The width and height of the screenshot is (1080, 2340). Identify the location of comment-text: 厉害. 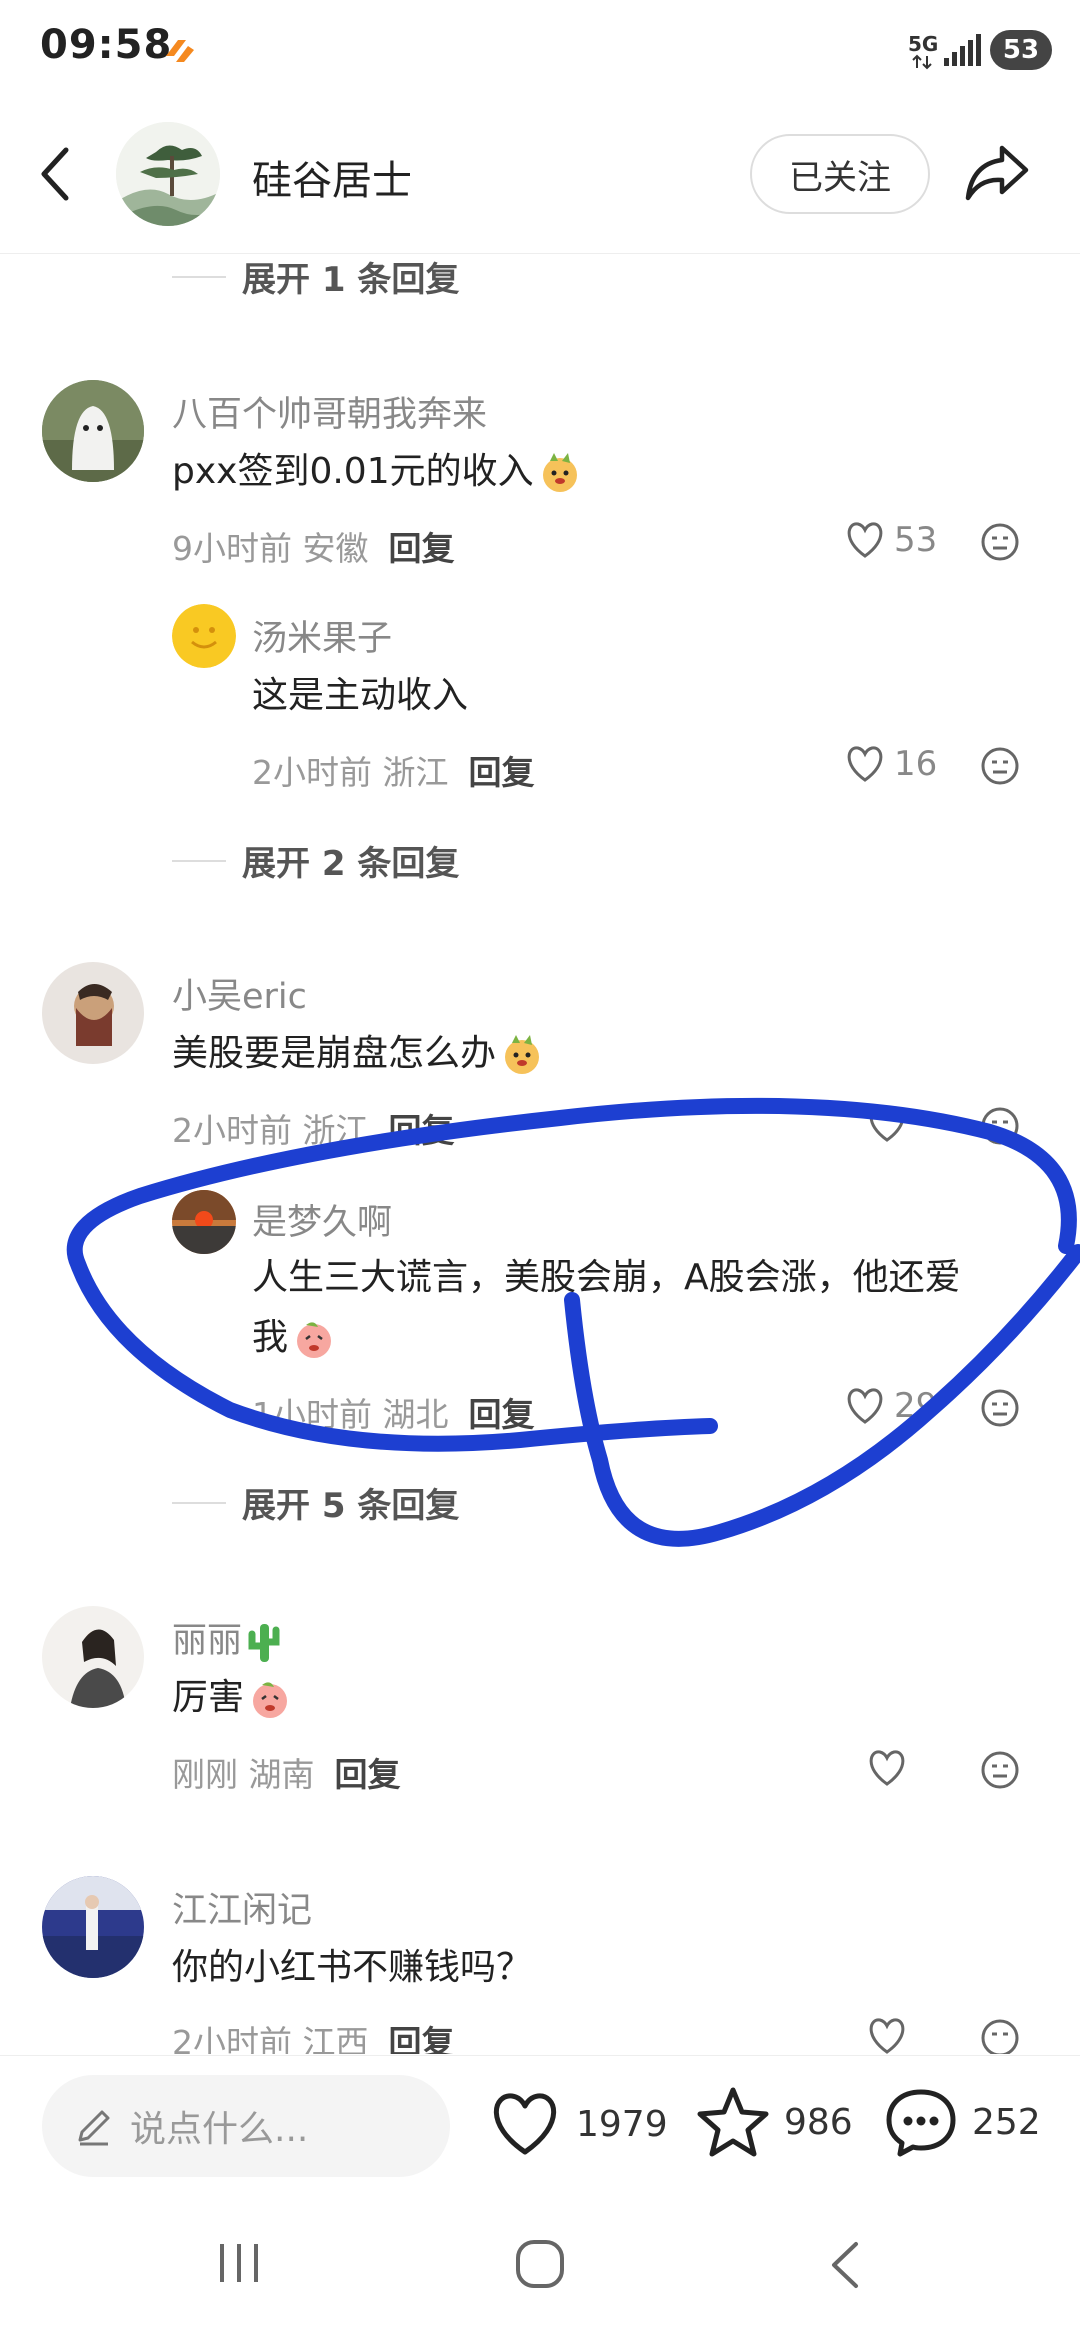
(232, 1698).